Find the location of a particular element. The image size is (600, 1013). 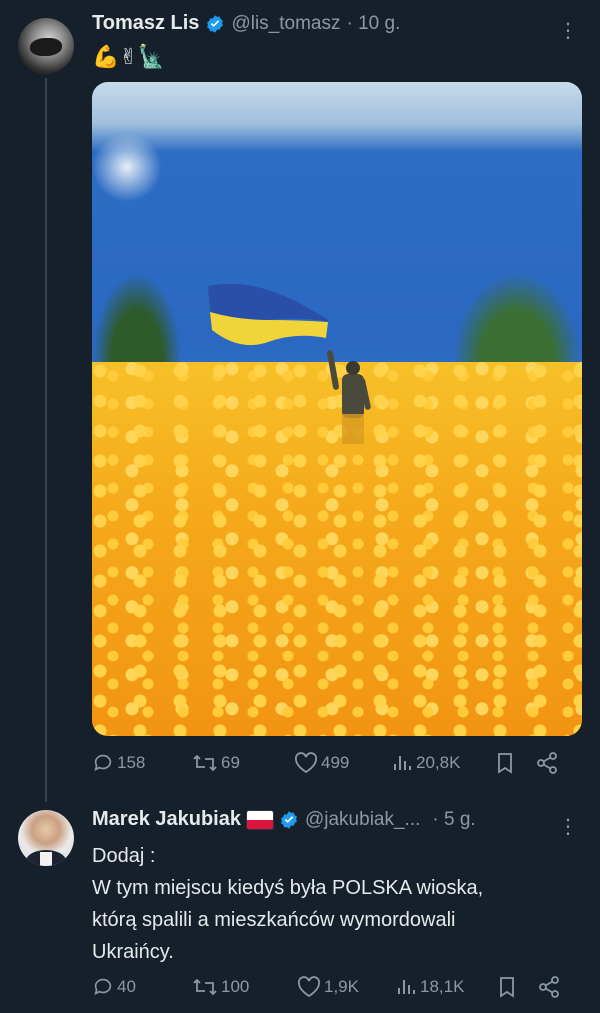

views-count: 18,1K is located at coordinates (442, 986).